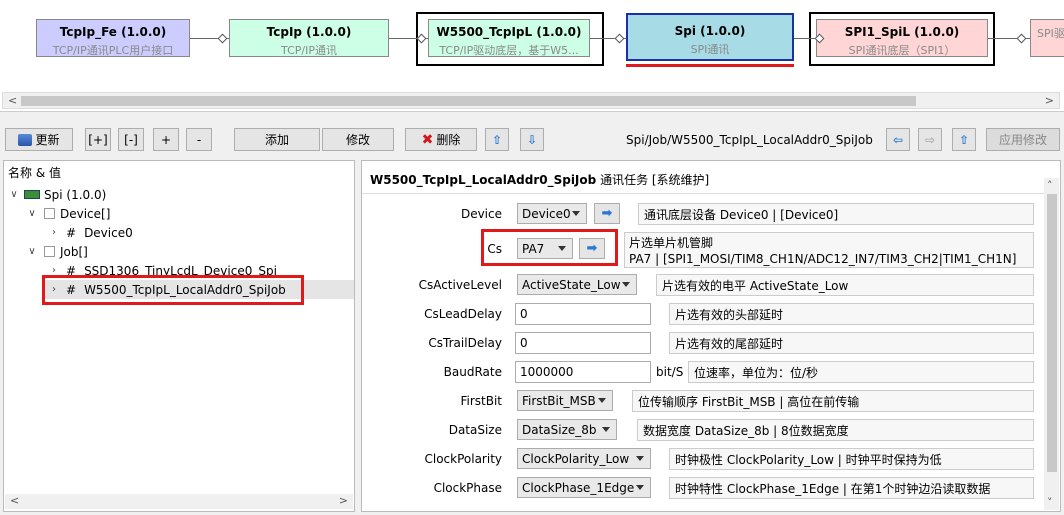 The height and width of the screenshot is (515, 1064). What do you see at coordinates (583, 372) in the screenshot?
I see `baudrate-input: 1000000` at bounding box center [583, 372].